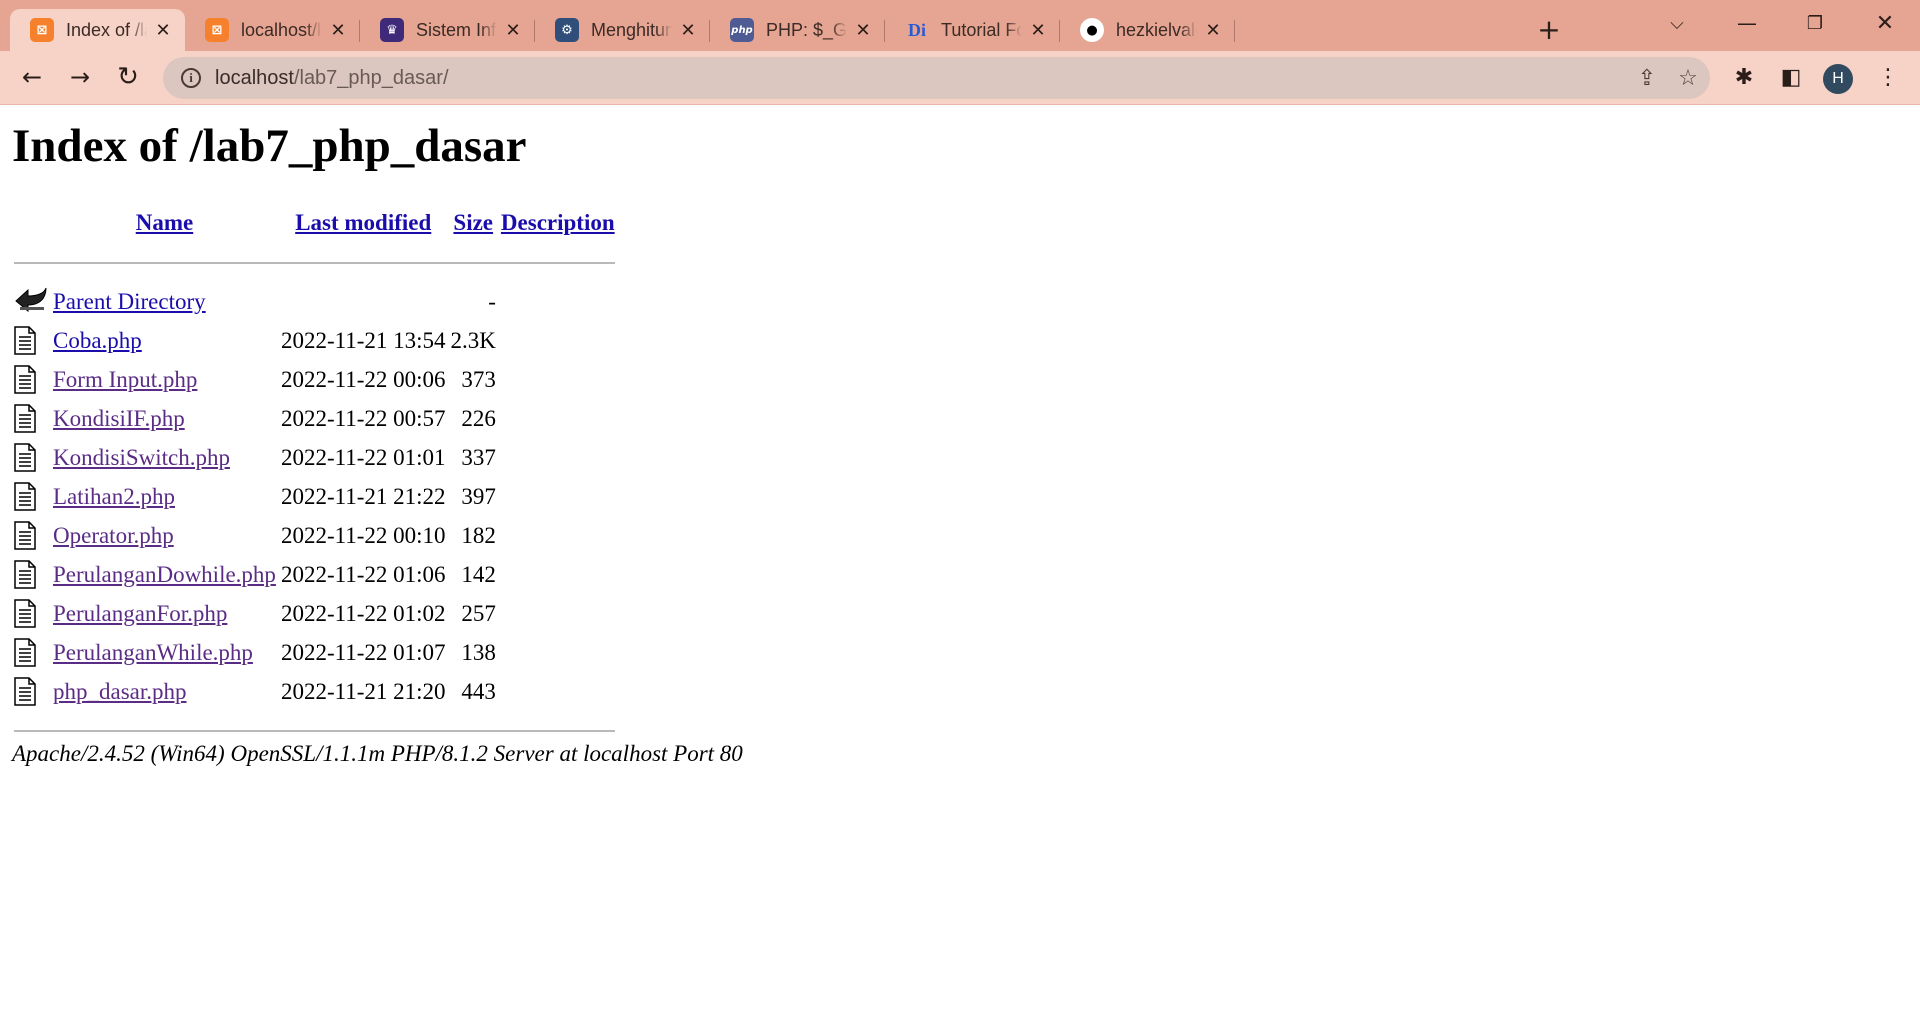 Image resolution: width=1920 pixels, height=1009 pixels. I want to click on browser-tab: ⊠ localhost/lab7_ ✕, so click(272, 30).